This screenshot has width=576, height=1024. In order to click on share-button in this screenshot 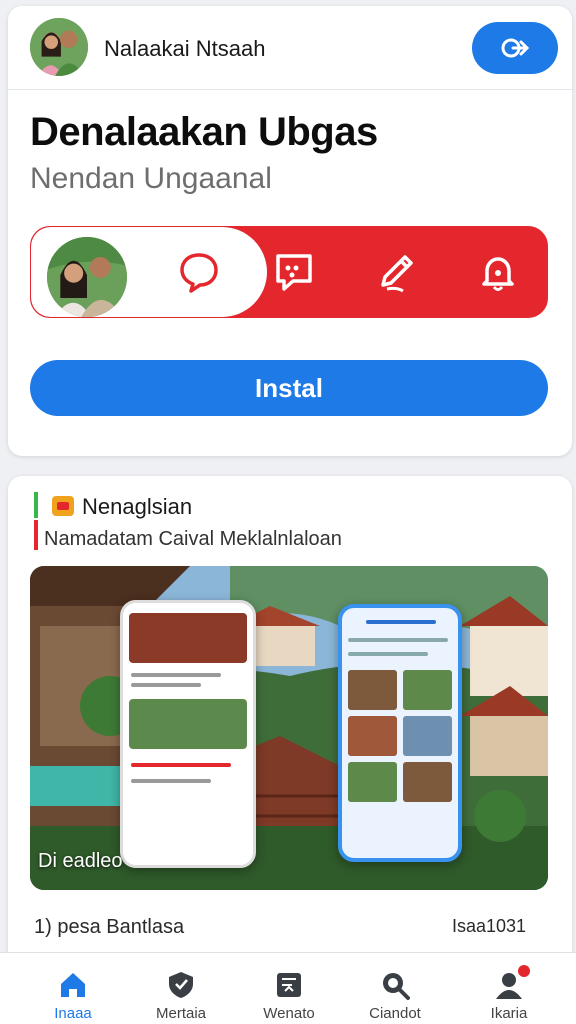, I will do `click(515, 48)`.